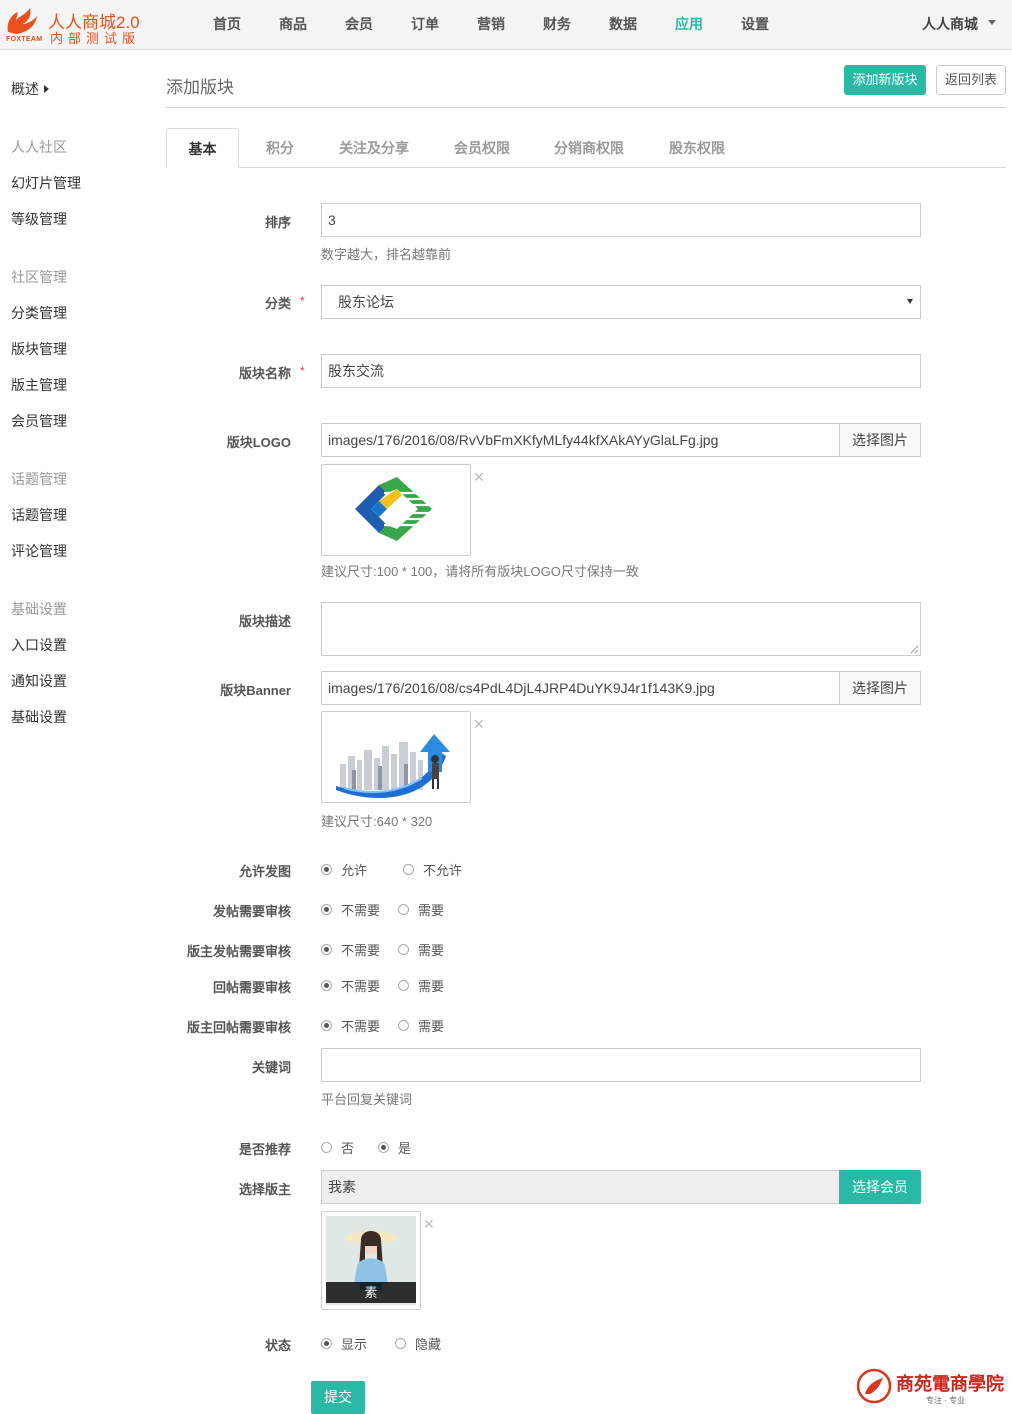  What do you see at coordinates (391, 909) in the screenshot?
I see `post-review-radios: 不需要 需要` at bounding box center [391, 909].